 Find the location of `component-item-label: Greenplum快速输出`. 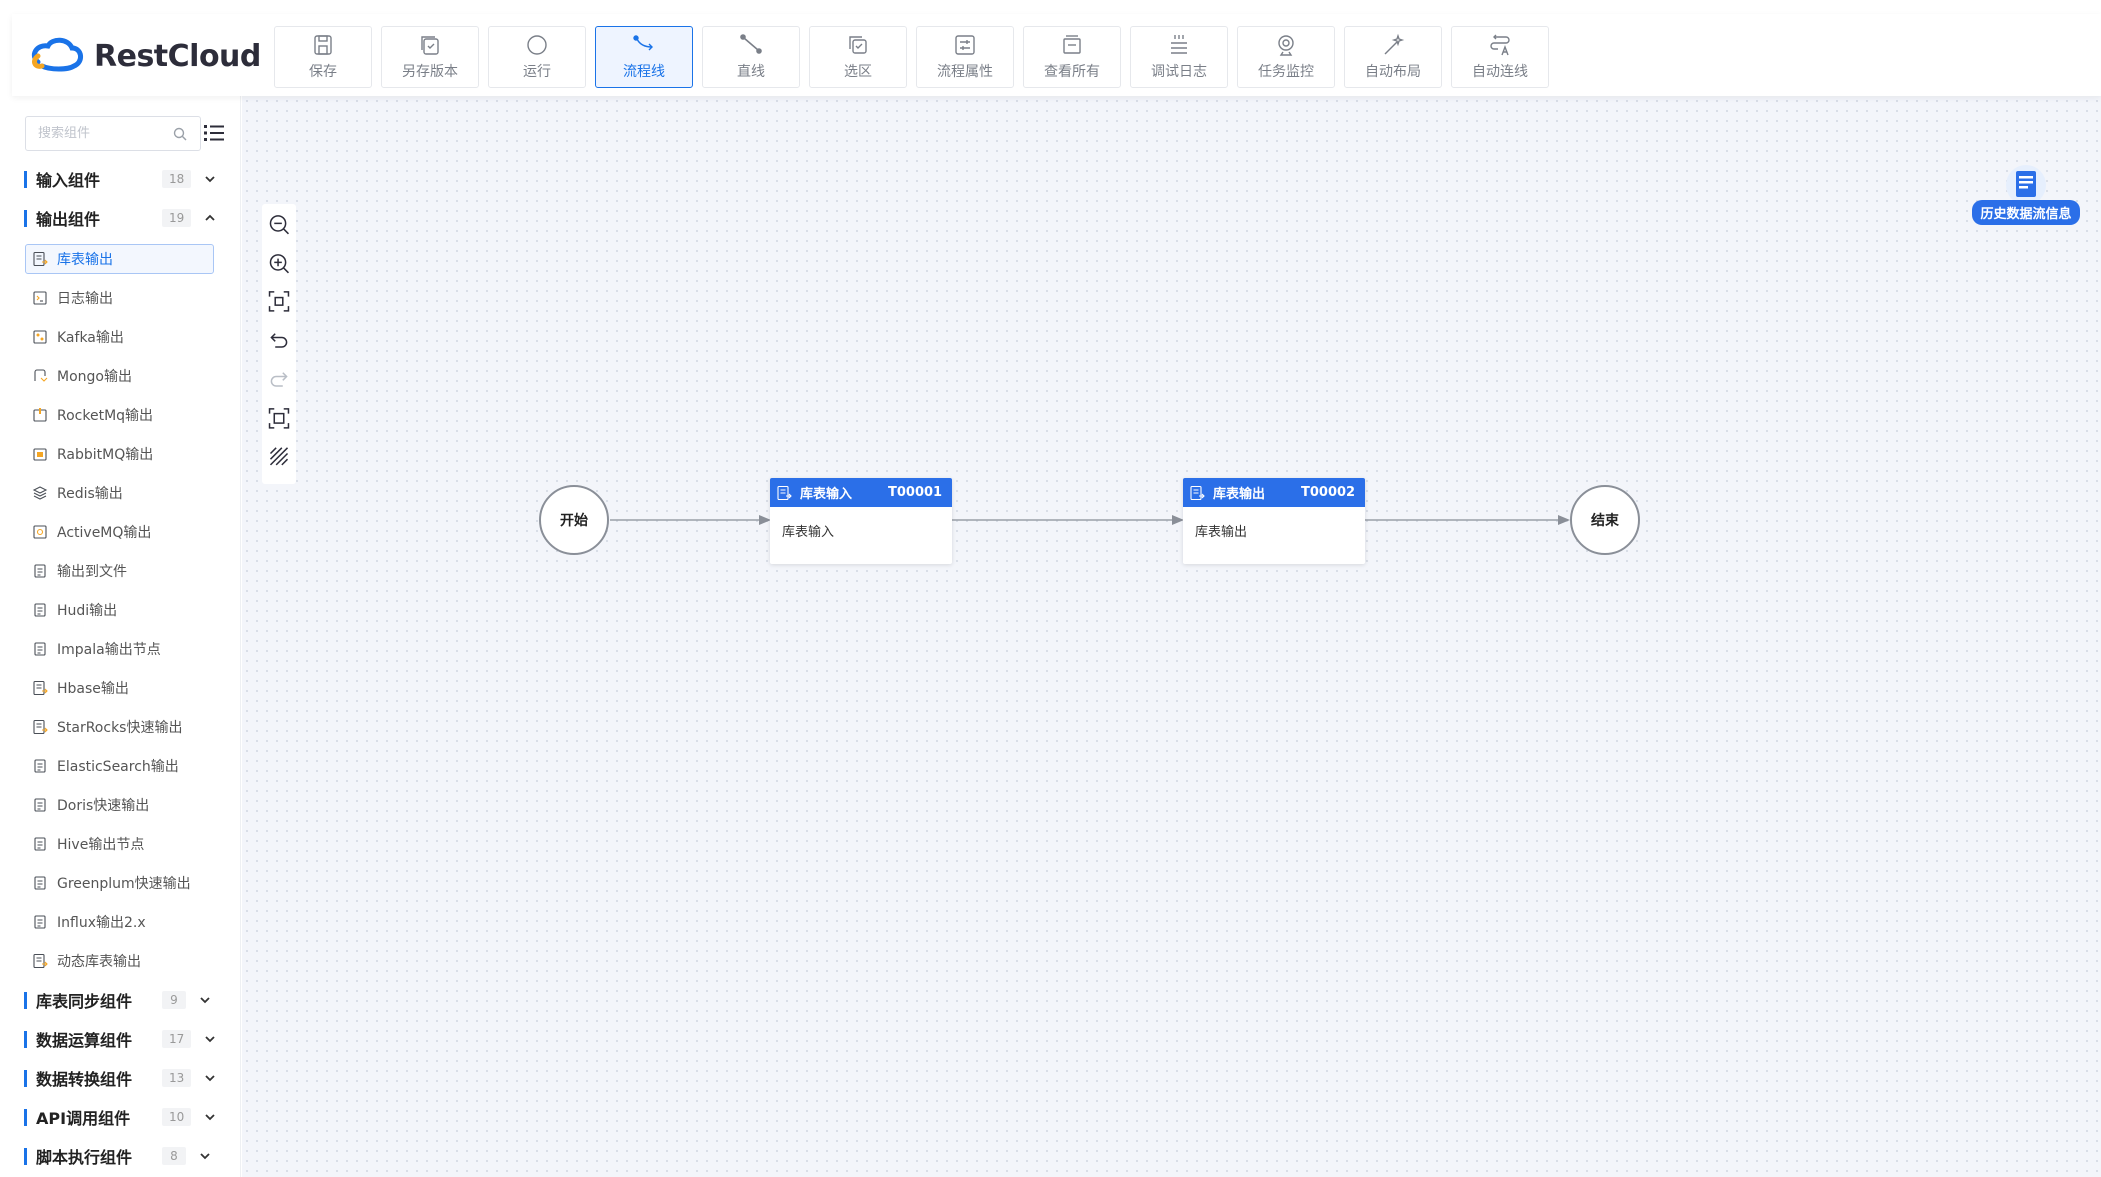

component-item-label: Greenplum快速输出 is located at coordinates (124, 884).